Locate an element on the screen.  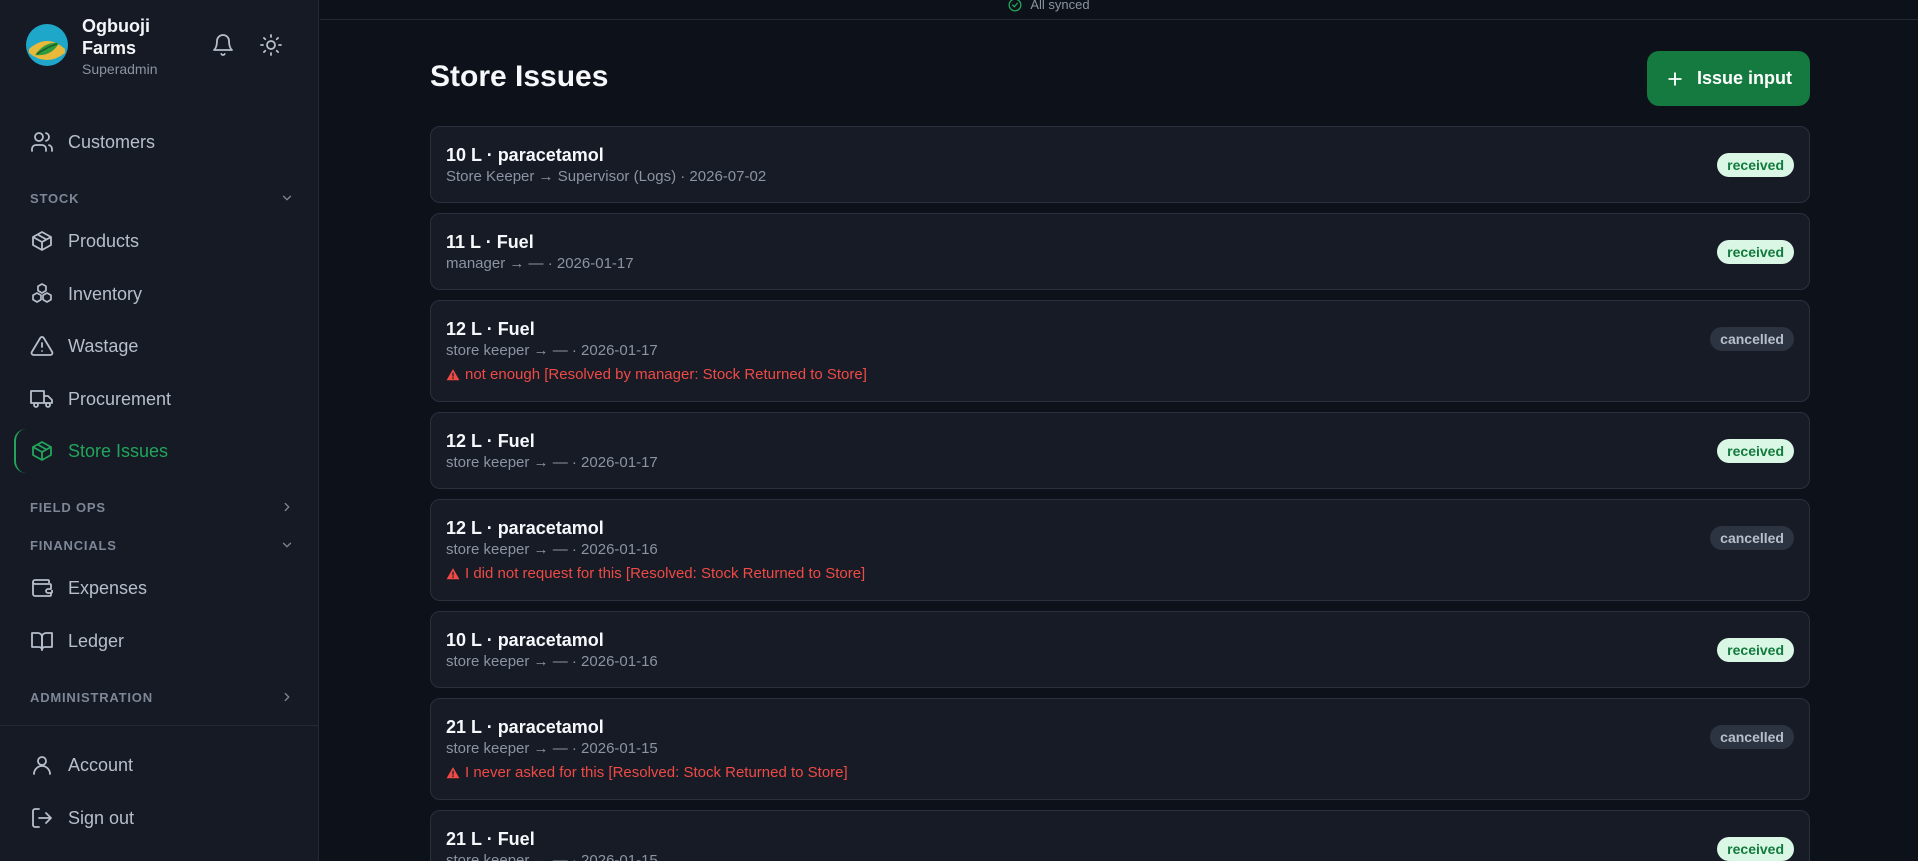
section-stock-label: STOCK is located at coordinates (55, 198).